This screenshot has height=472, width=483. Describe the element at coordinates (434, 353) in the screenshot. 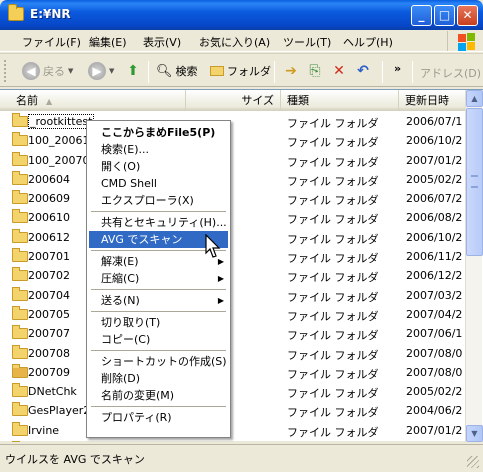

I see `file-date: 2007/08/0` at that location.